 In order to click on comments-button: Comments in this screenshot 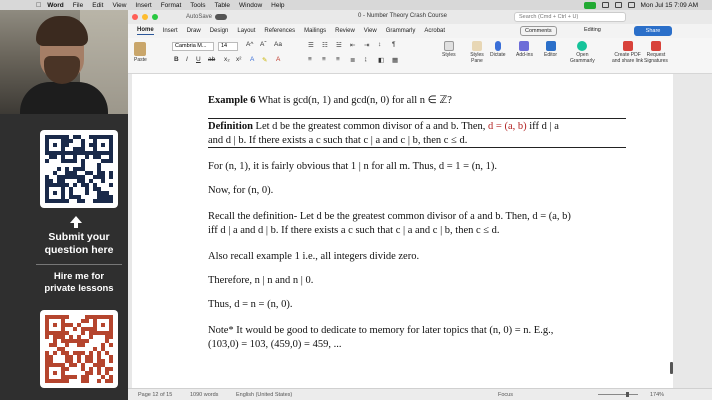, I will do `click(538, 31)`.